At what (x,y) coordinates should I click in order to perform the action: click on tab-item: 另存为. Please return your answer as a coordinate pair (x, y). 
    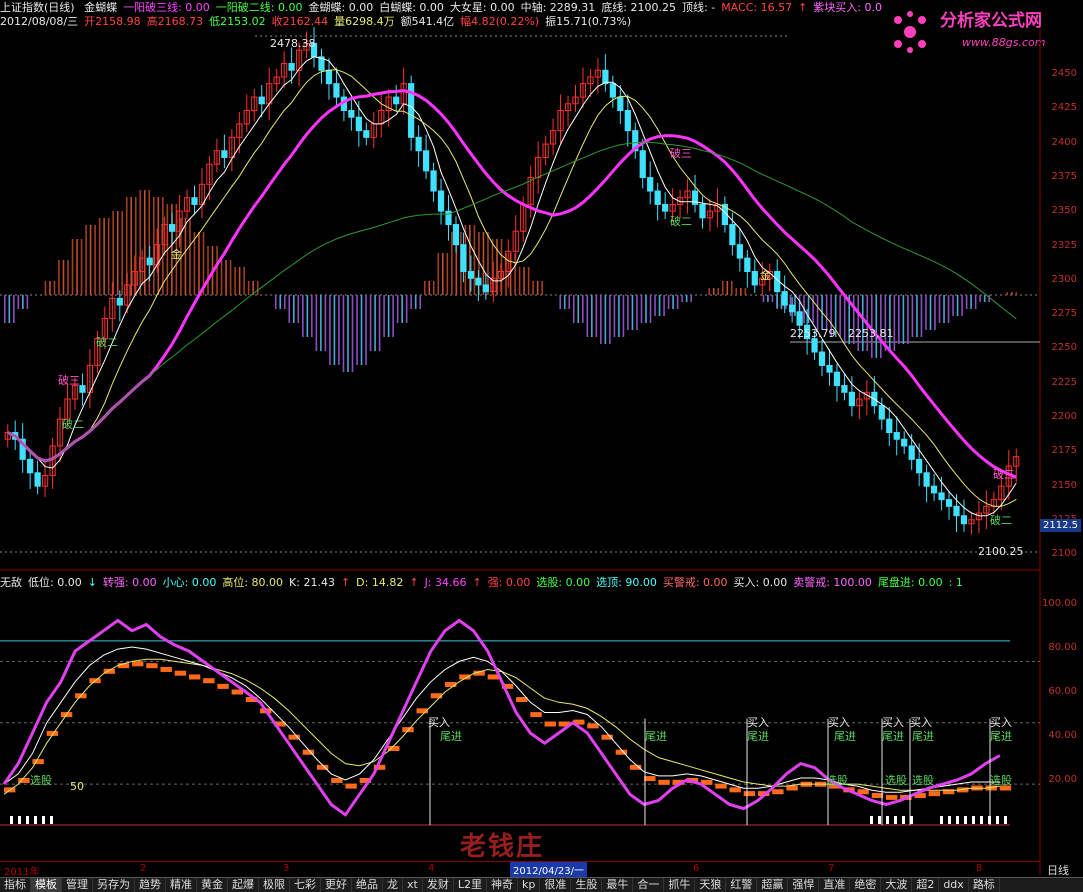
    Looking at the image, I should click on (114, 885).